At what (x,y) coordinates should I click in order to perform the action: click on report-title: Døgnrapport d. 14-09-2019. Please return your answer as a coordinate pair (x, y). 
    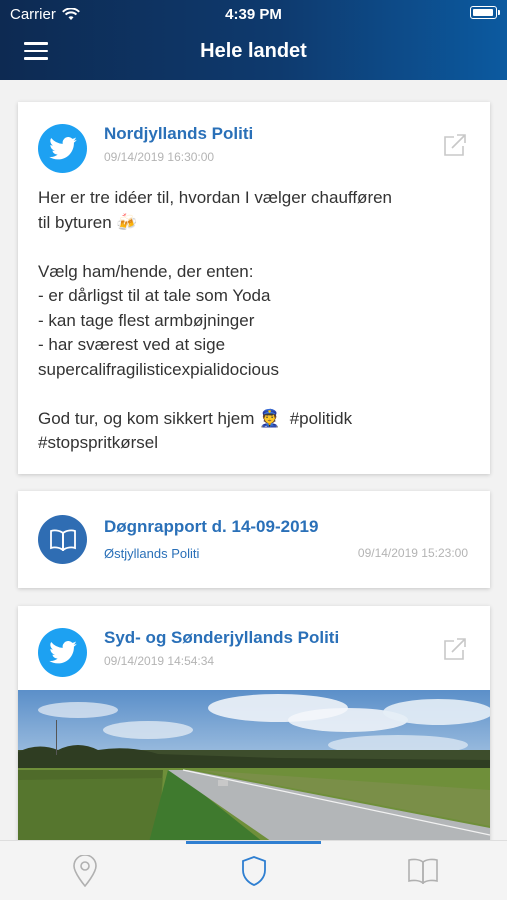
    Looking at the image, I should click on (211, 527).